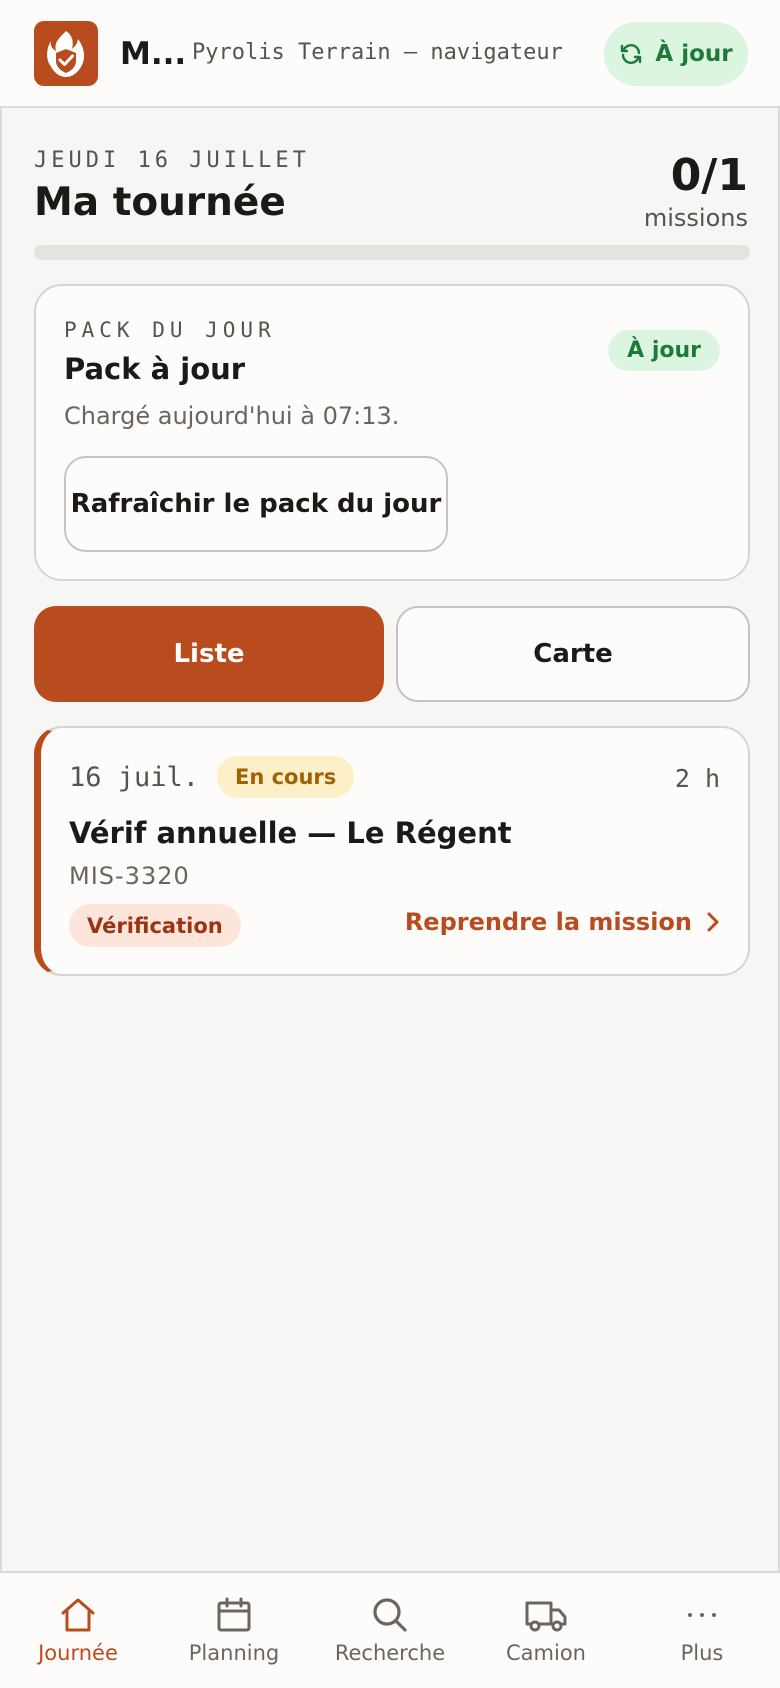 This screenshot has height=1688, width=780. I want to click on shield-check-flame-icon, so click(66, 53).